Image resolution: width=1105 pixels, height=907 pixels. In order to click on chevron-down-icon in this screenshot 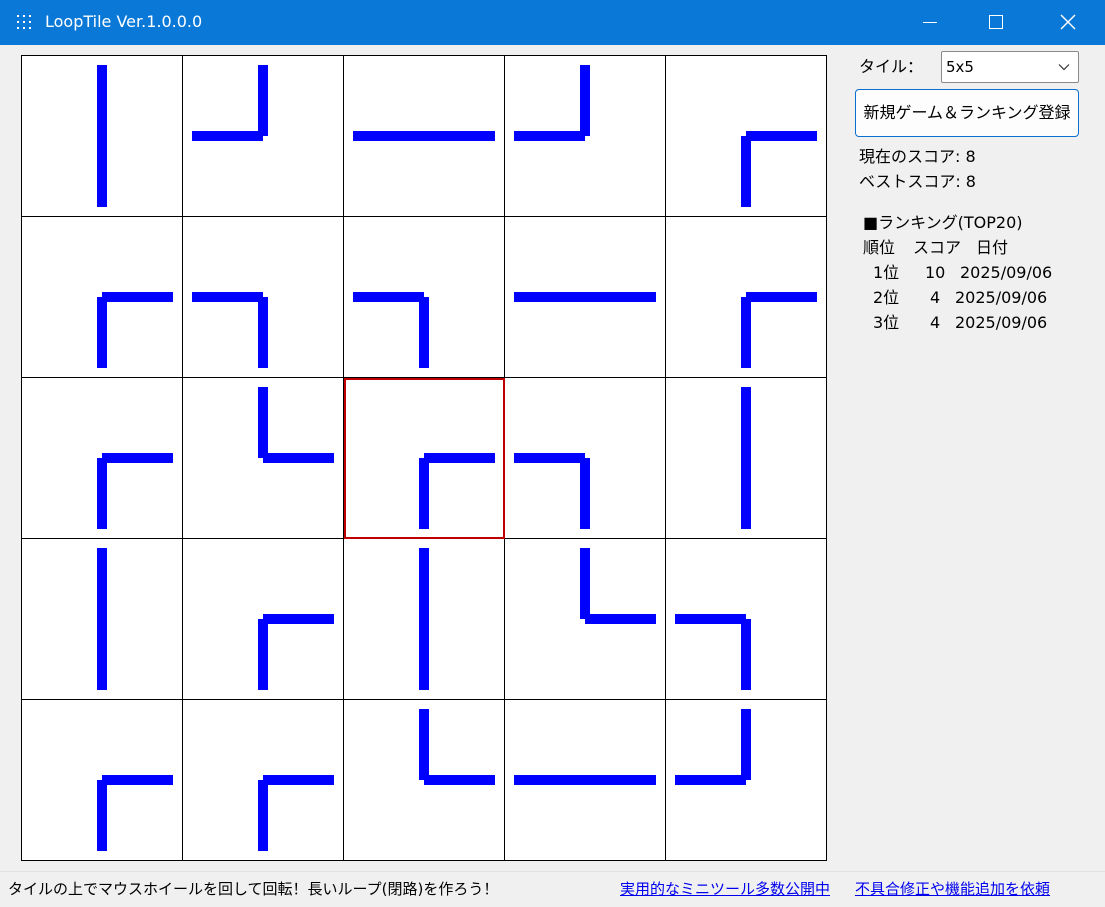, I will do `click(1064, 67)`.